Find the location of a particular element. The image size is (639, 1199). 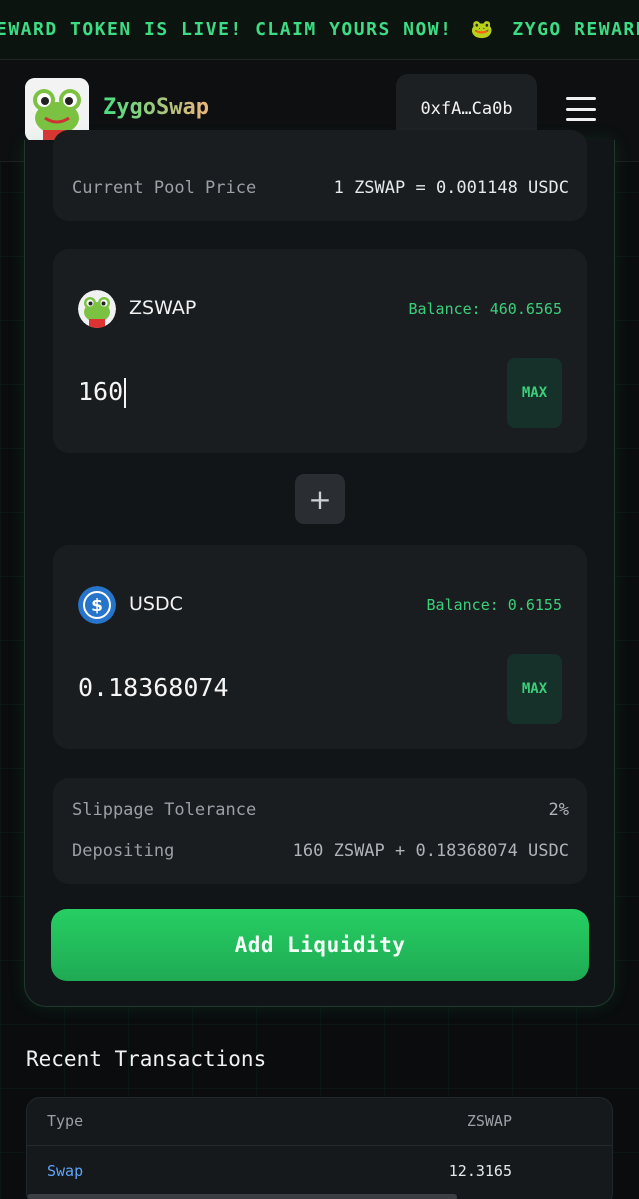

token-a-amount-input: 160 is located at coordinates (102, 392).